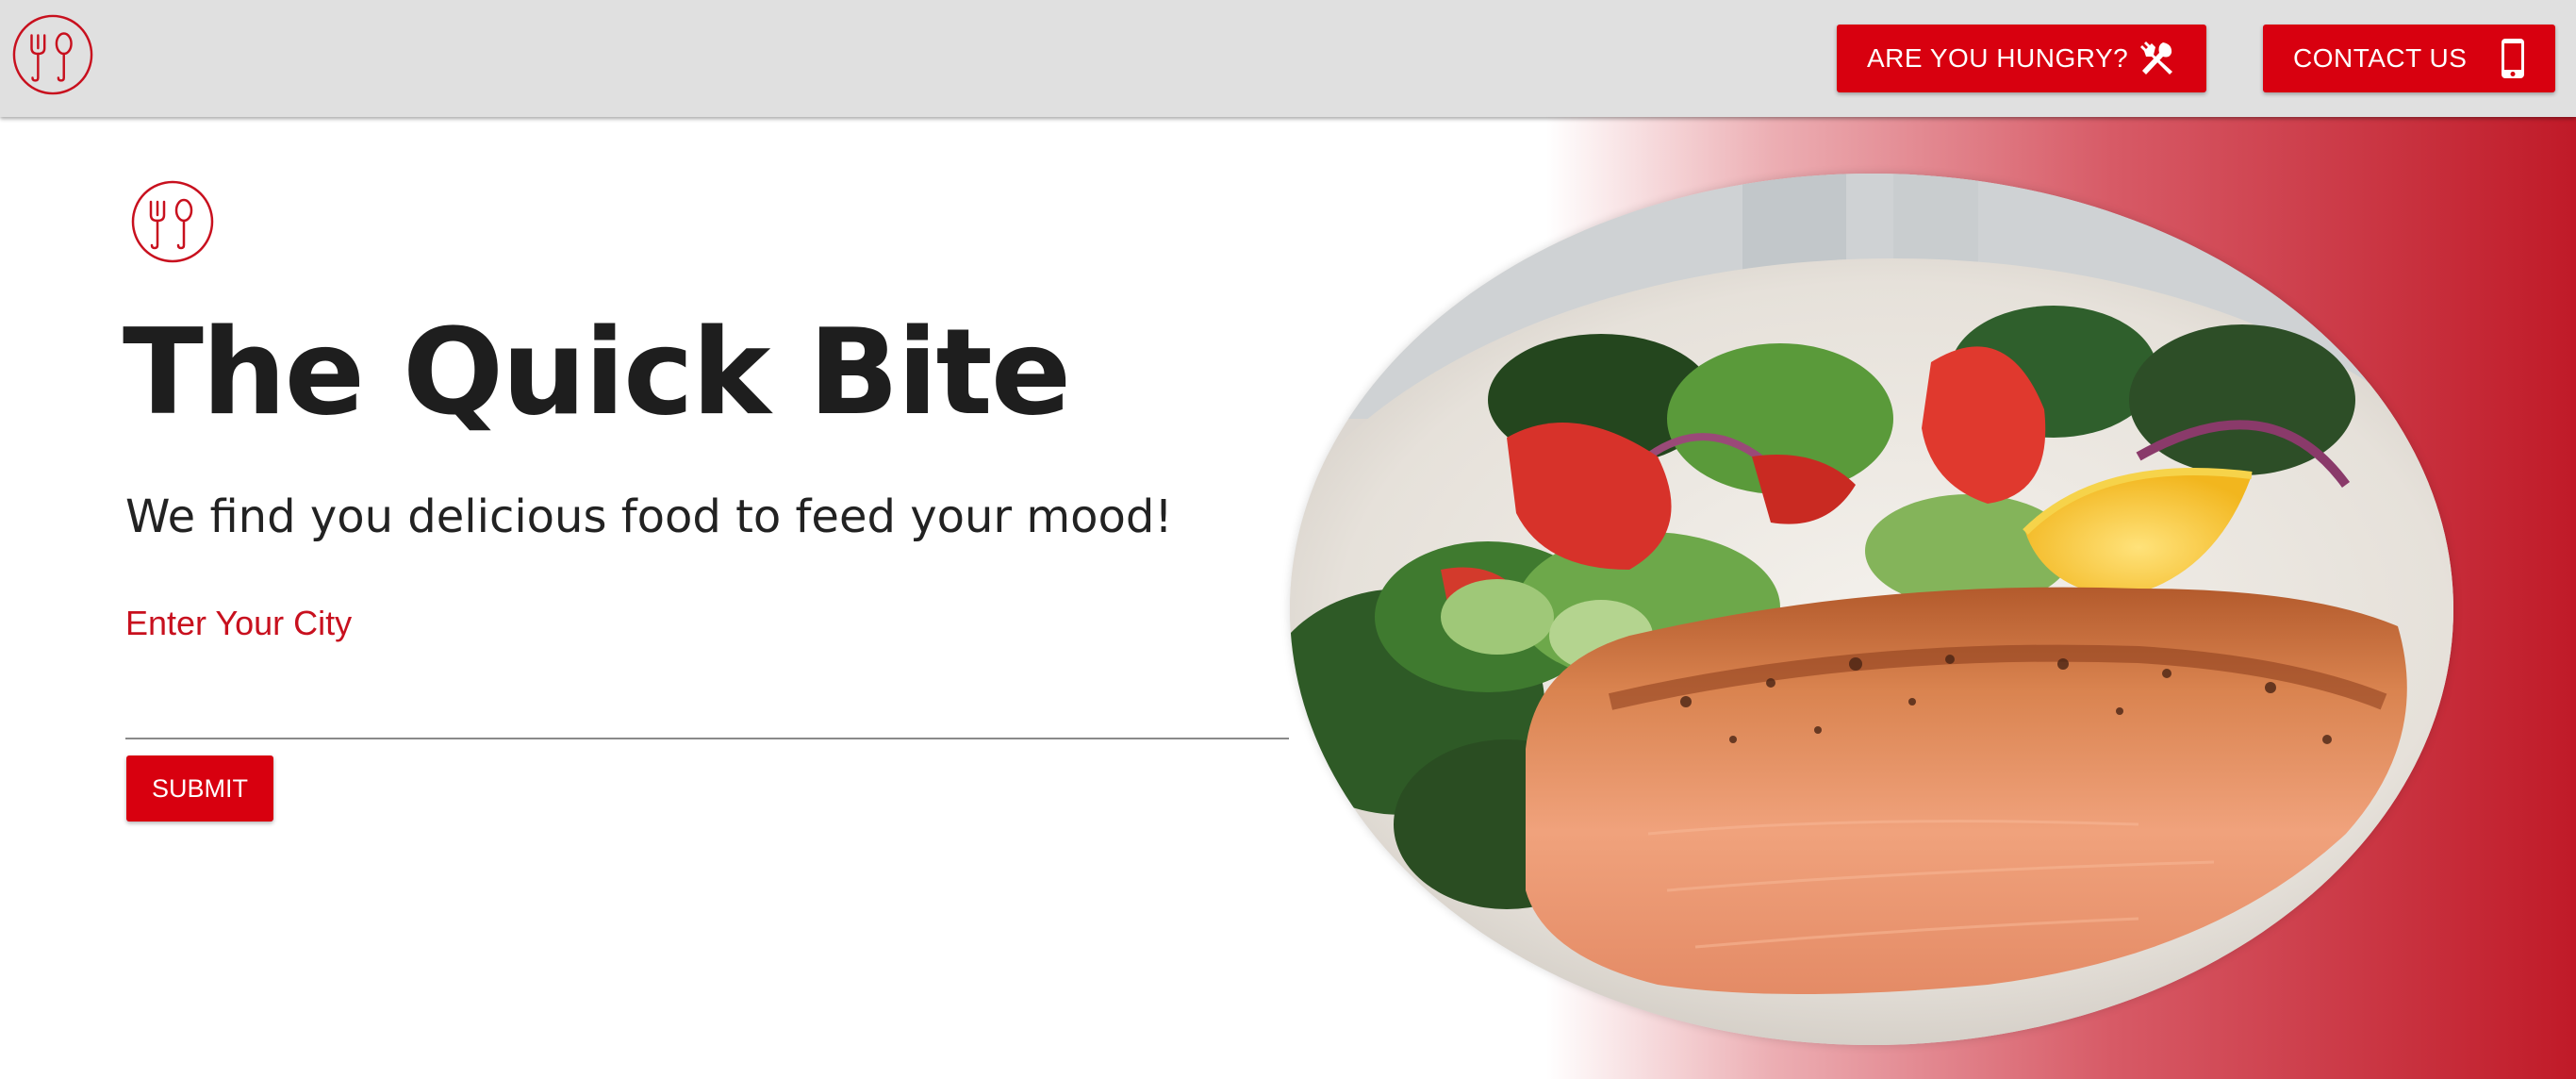  What do you see at coordinates (1288, 59) in the screenshot?
I see `top-navbar: ARE YOU HUNGRY? CONTACT US` at bounding box center [1288, 59].